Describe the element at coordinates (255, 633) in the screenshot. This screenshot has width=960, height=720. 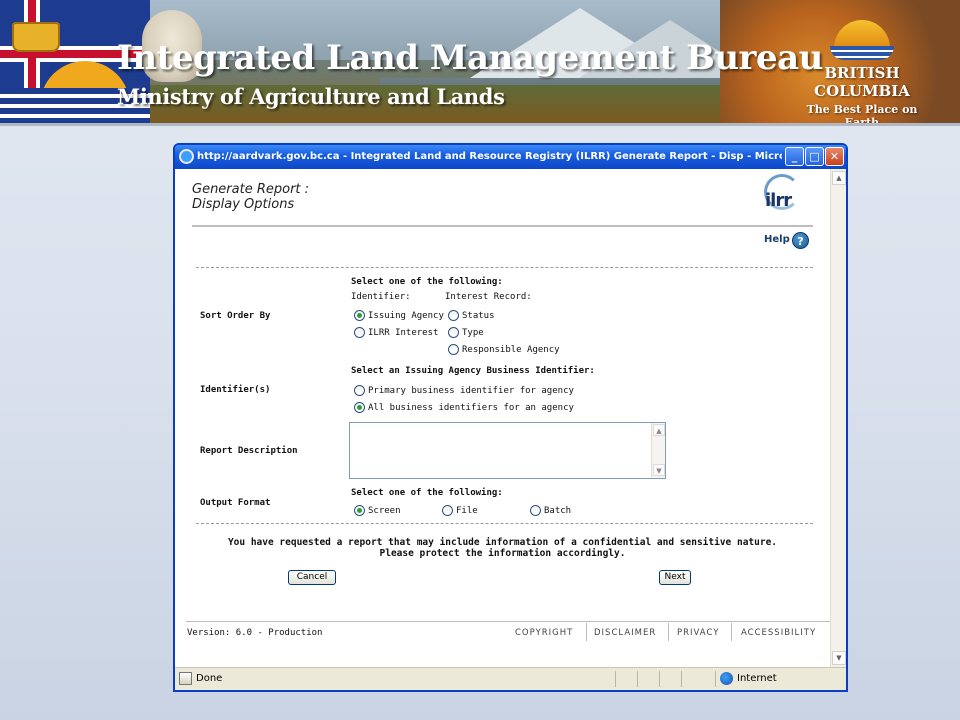
I see `version-text: Version: 6.0 - Production` at that location.